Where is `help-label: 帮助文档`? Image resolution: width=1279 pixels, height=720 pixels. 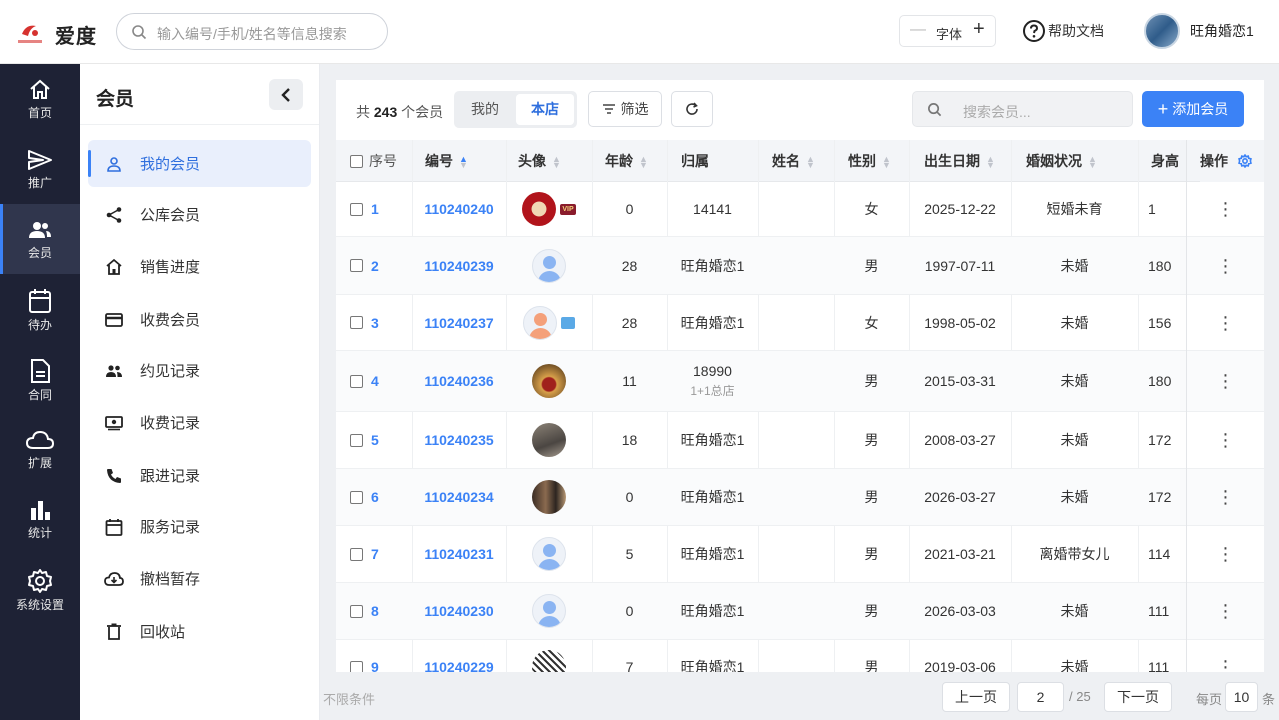
help-label: 帮助文档 is located at coordinates (1076, 31).